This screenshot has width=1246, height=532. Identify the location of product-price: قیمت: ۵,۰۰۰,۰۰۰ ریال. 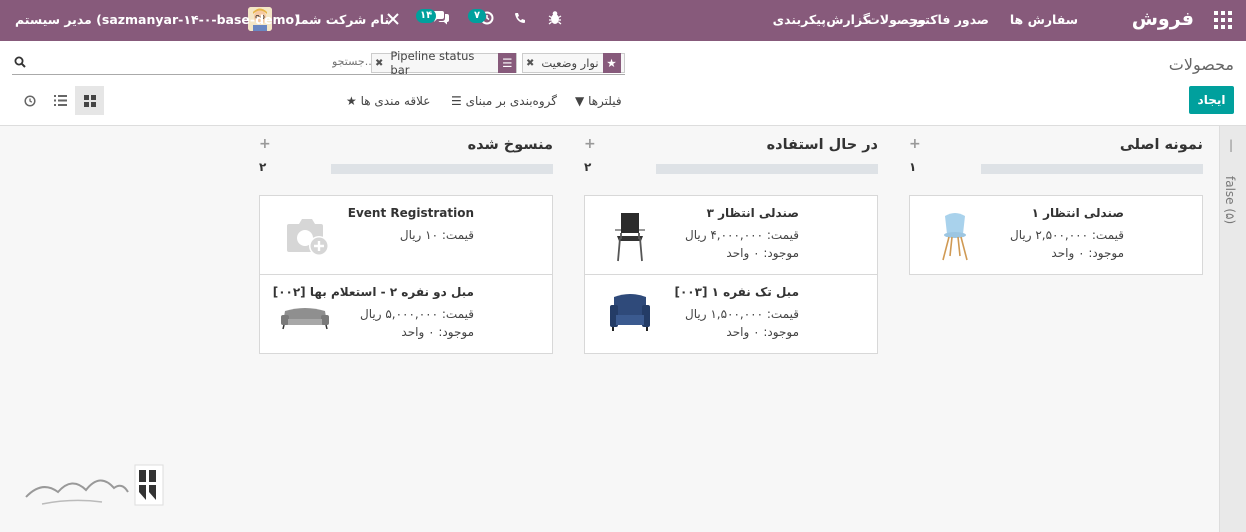
(416, 314).